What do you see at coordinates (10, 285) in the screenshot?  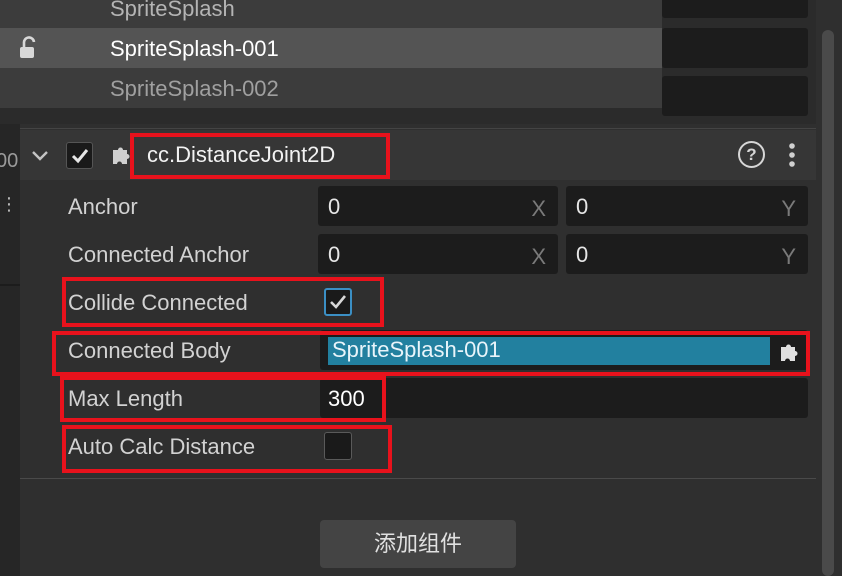 I see `left-edge-divider` at bounding box center [10, 285].